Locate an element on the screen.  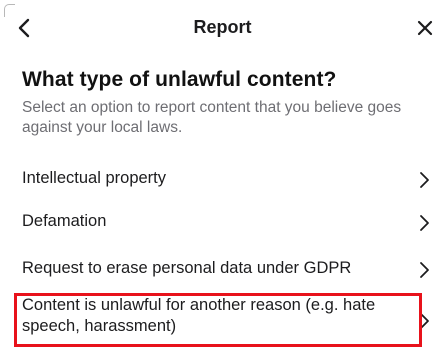
chevron-left-icon is located at coordinates (25, 28).